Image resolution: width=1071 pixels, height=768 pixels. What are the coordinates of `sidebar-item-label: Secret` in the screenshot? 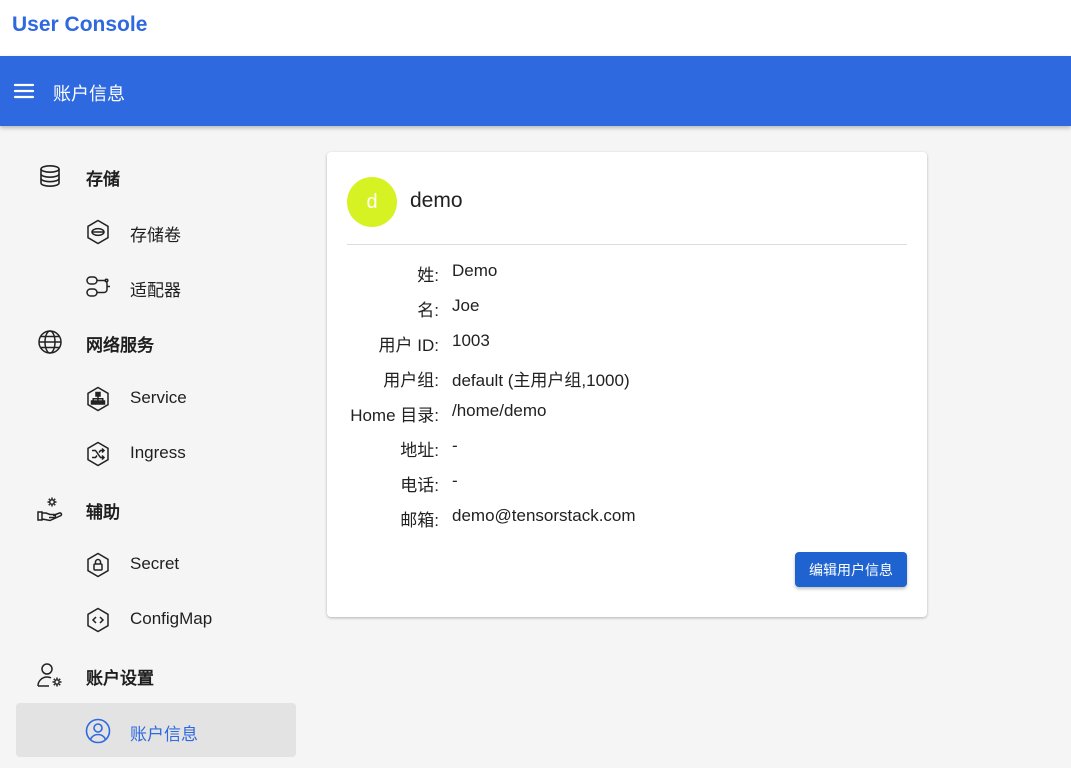 It's located at (155, 563).